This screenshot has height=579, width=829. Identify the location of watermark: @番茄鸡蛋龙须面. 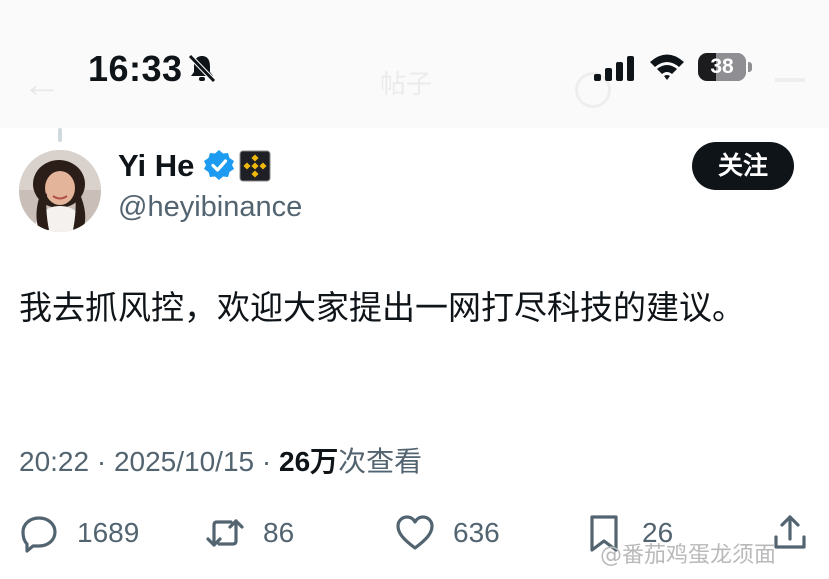
(688, 555).